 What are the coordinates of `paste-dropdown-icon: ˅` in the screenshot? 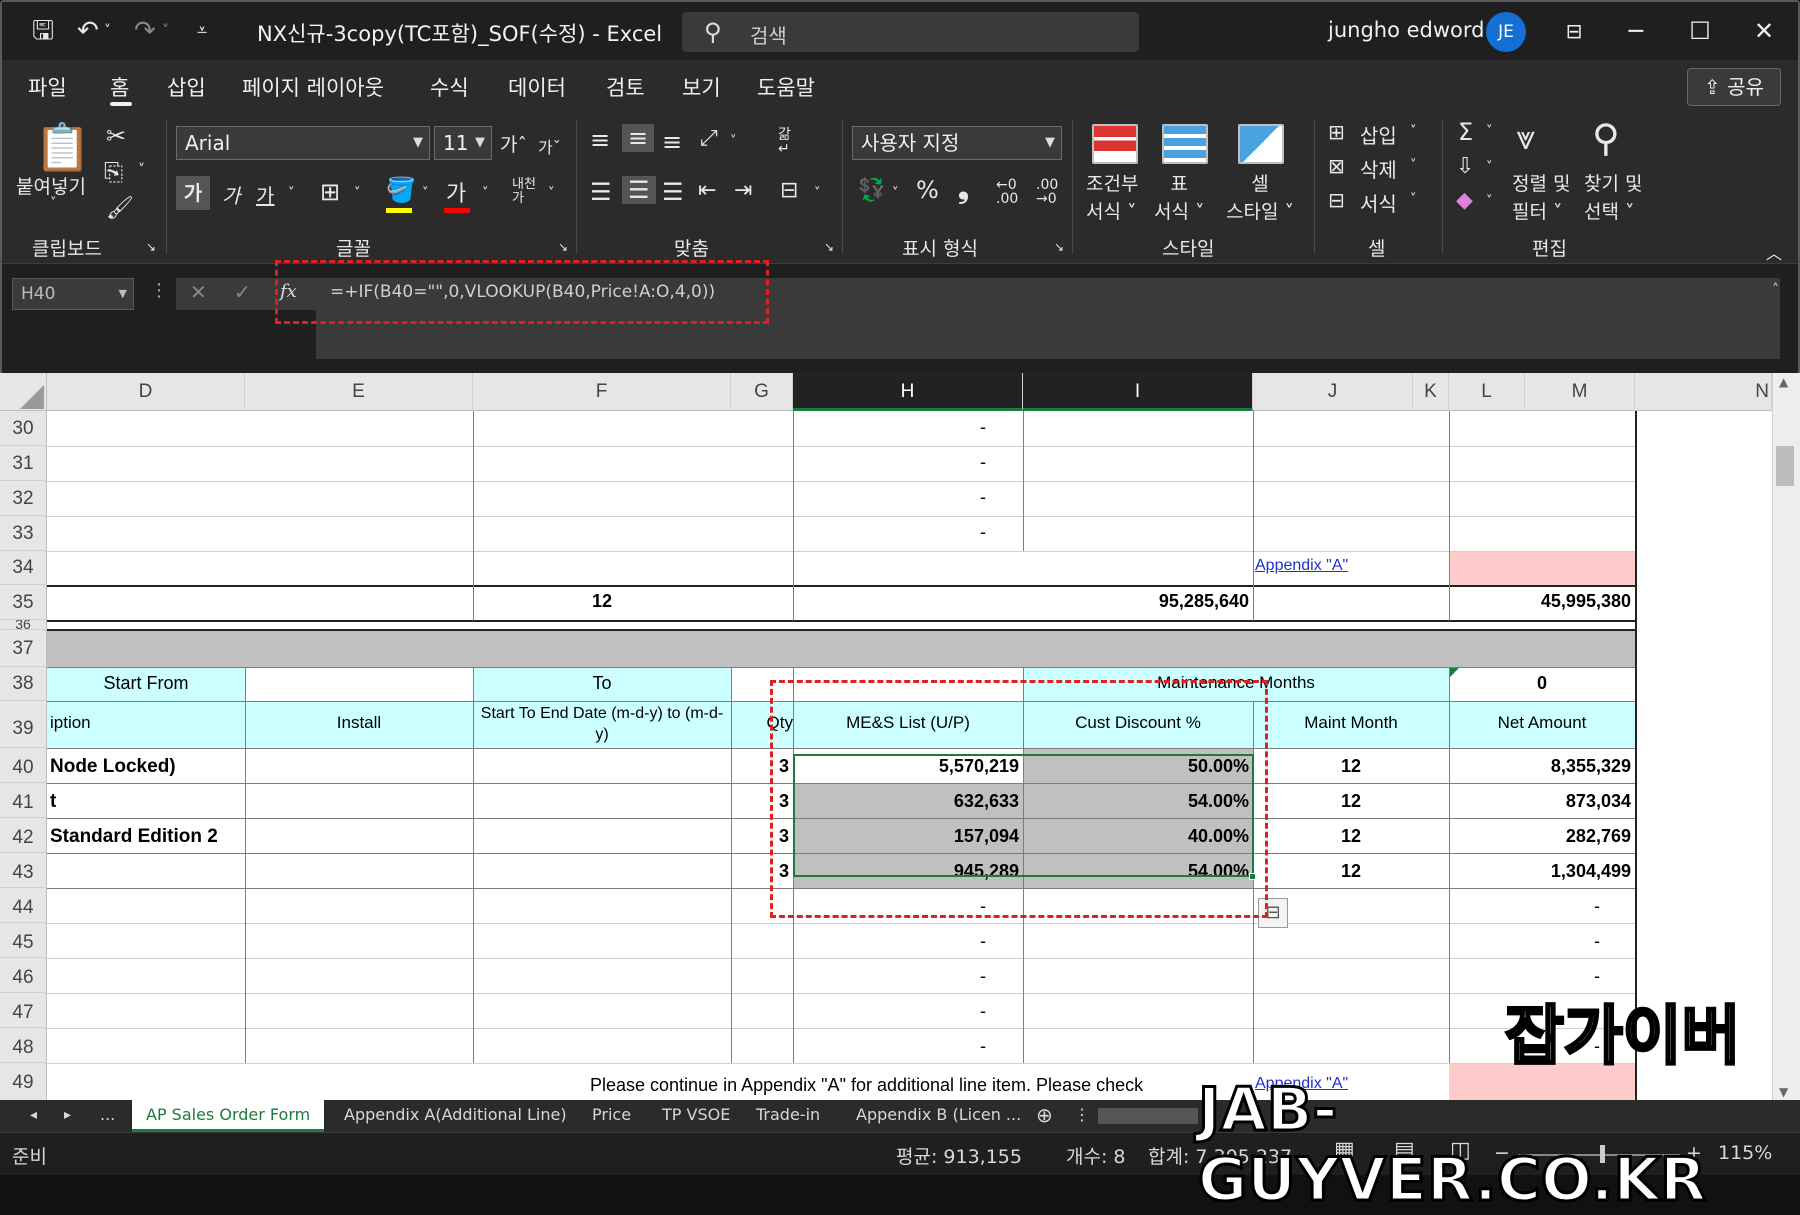 It's located at (53, 203).